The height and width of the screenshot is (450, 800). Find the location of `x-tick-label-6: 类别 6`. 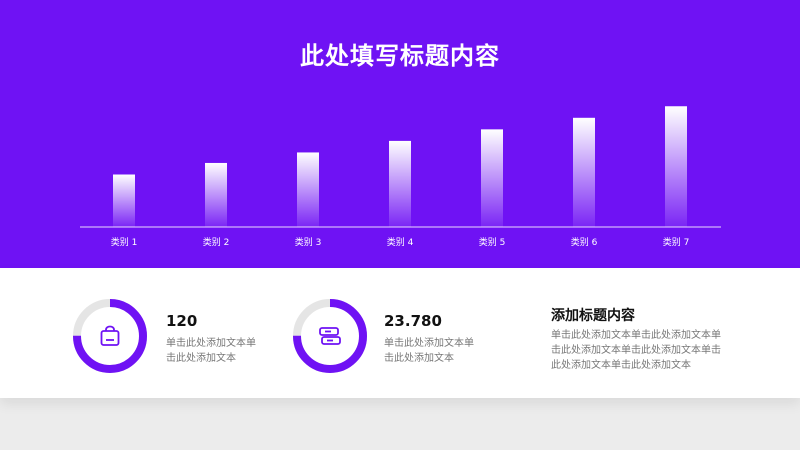

x-tick-label-6: 类别 6 is located at coordinates (584, 242).